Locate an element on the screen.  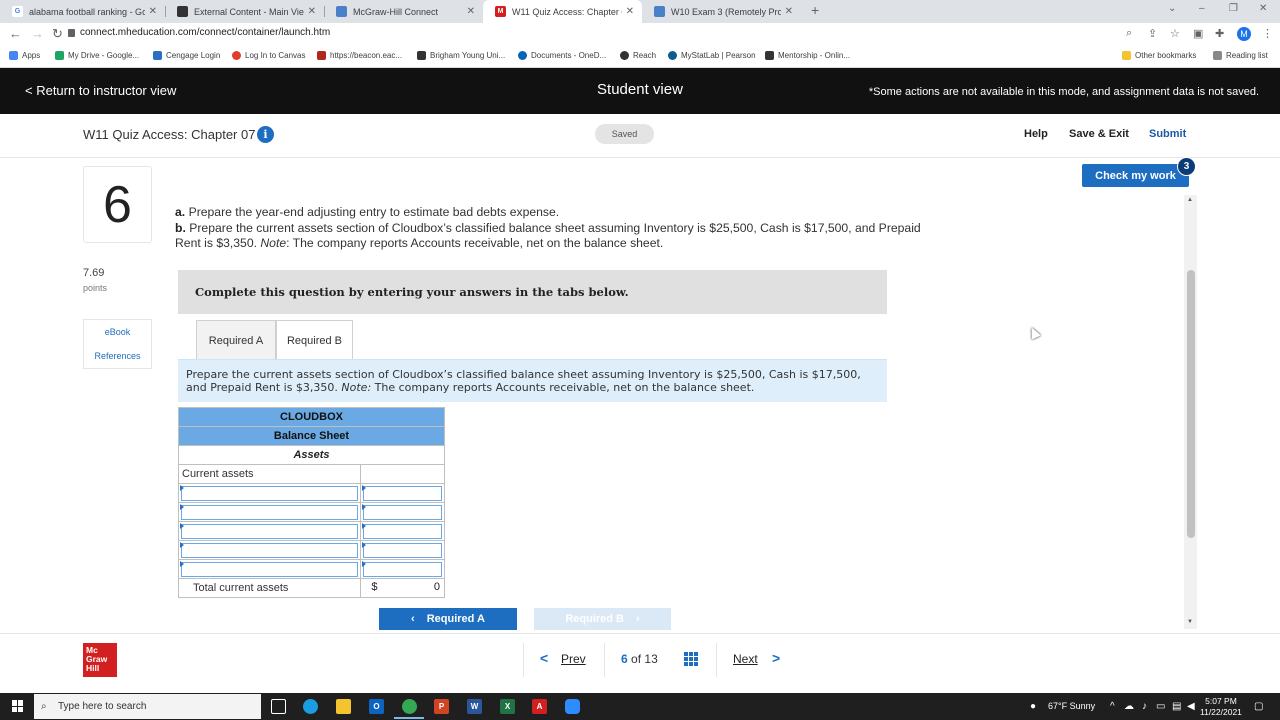
new-tab-icon: + is located at coordinates (815, 10).